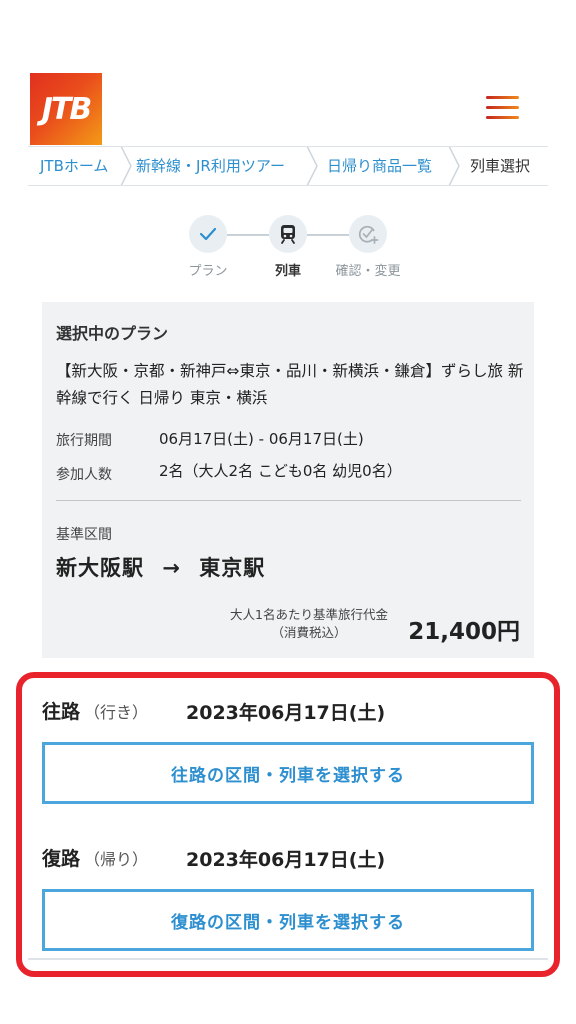 The height and width of the screenshot is (1024, 576). Describe the element at coordinates (368, 234) in the screenshot. I see `step-confirm-check-plus-icon` at that location.